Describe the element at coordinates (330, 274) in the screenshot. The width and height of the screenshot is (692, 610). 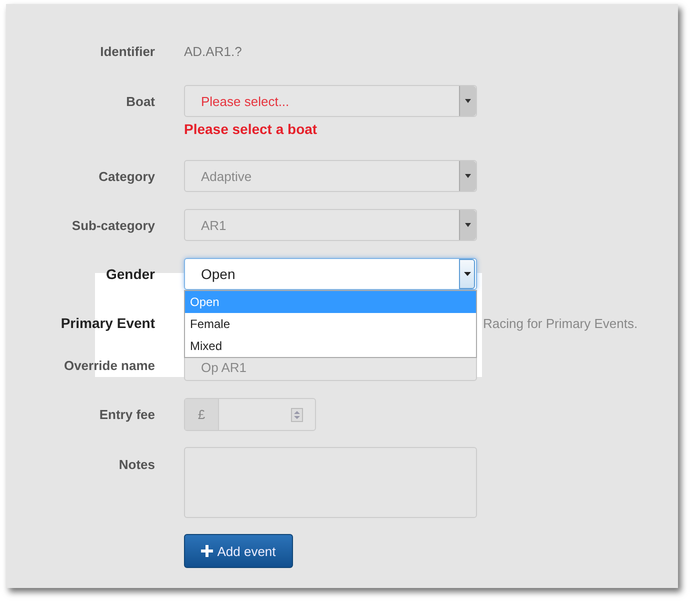
I see `gender-select: Open` at that location.